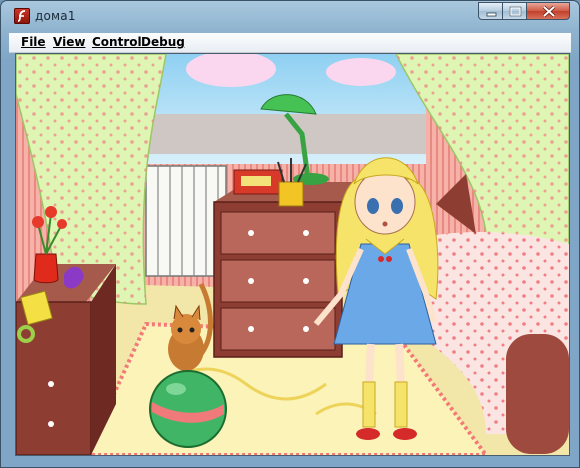  What do you see at coordinates (188, 409) in the screenshot?
I see `ball` at bounding box center [188, 409].